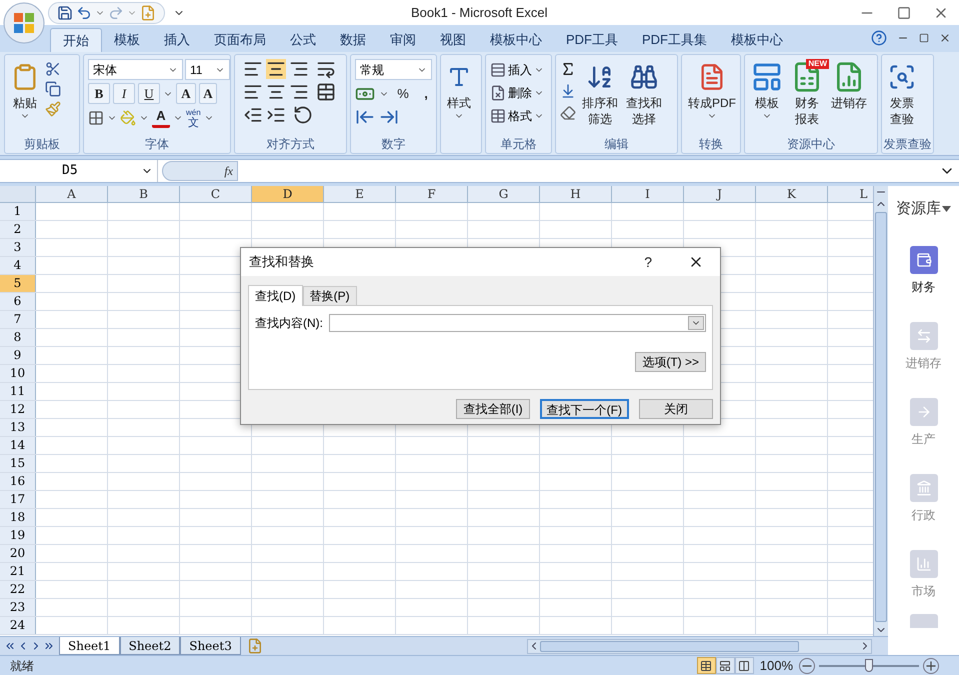 The width and height of the screenshot is (959, 675). What do you see at coordinates (65, 12) in the screenshot?
I see `save-icon` at bounding box center [65, 12].